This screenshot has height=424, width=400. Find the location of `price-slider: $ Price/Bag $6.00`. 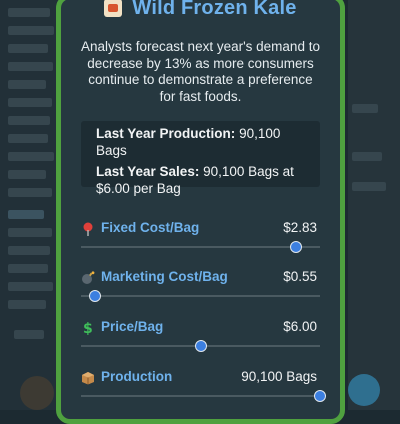

price-slider: $ Price/Bag $6.00 is located at coordinates (200, 340).